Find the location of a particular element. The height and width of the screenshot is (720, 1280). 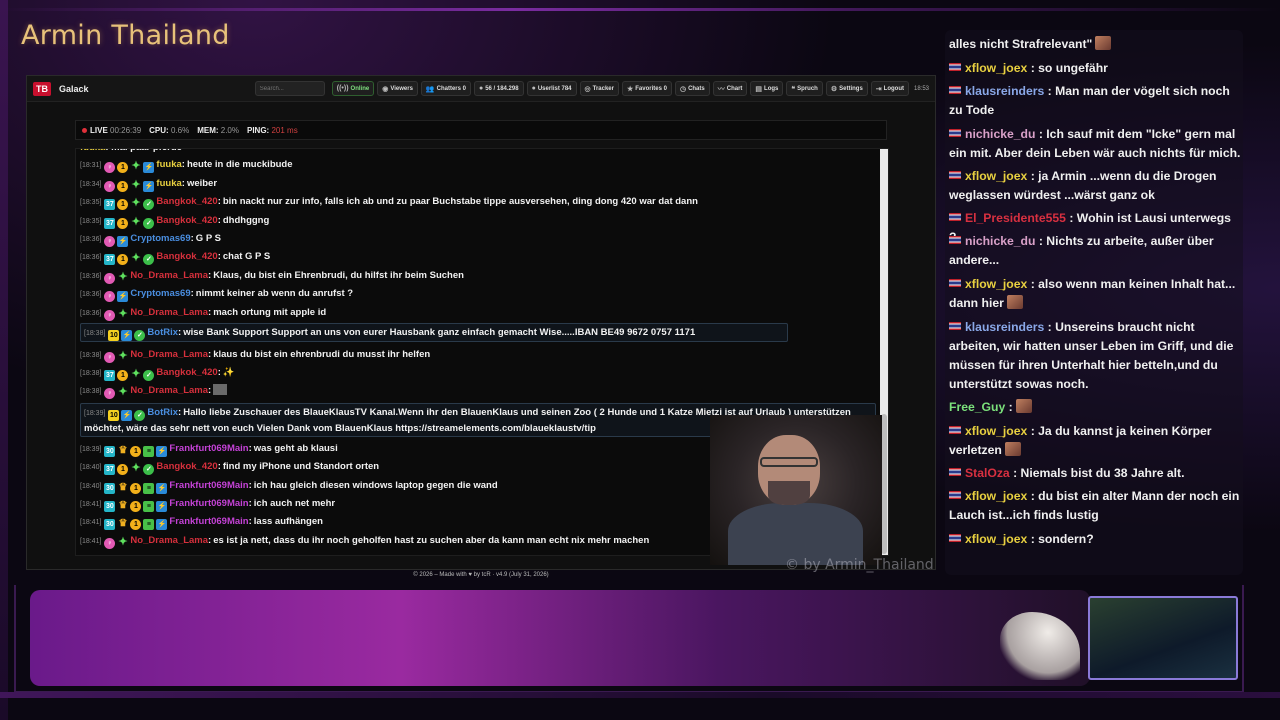

side-chat-text: : Niemals bist du 38 Jahre alt. is located at coordinates (1099, 473).